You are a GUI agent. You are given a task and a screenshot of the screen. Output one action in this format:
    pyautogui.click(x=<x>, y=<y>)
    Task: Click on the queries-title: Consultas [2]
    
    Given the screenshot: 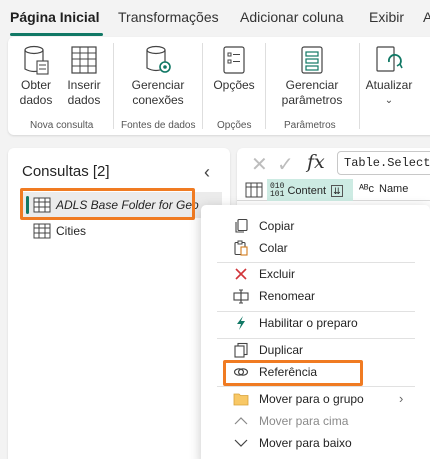 What is the action you would take?
    pyautogui.click(x=66, y=171)
    